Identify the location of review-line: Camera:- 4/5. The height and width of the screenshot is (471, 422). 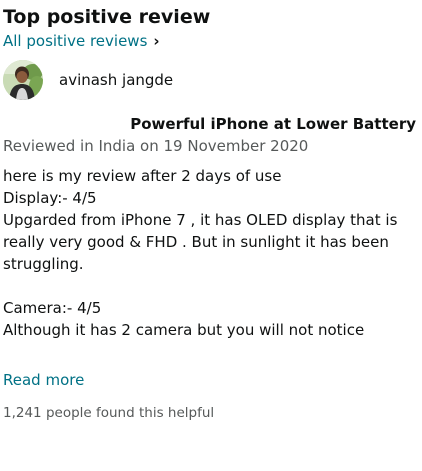
(52, 308).